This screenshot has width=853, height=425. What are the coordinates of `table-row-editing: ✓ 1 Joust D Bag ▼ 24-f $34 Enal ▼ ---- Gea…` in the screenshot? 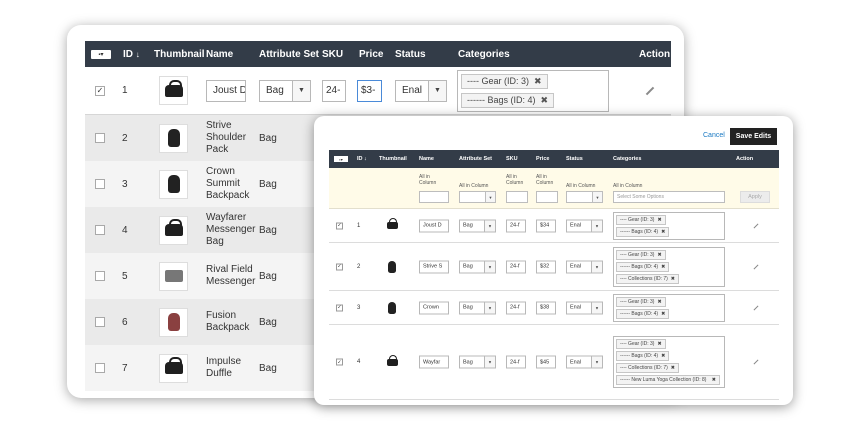 It's located at (554, 226).